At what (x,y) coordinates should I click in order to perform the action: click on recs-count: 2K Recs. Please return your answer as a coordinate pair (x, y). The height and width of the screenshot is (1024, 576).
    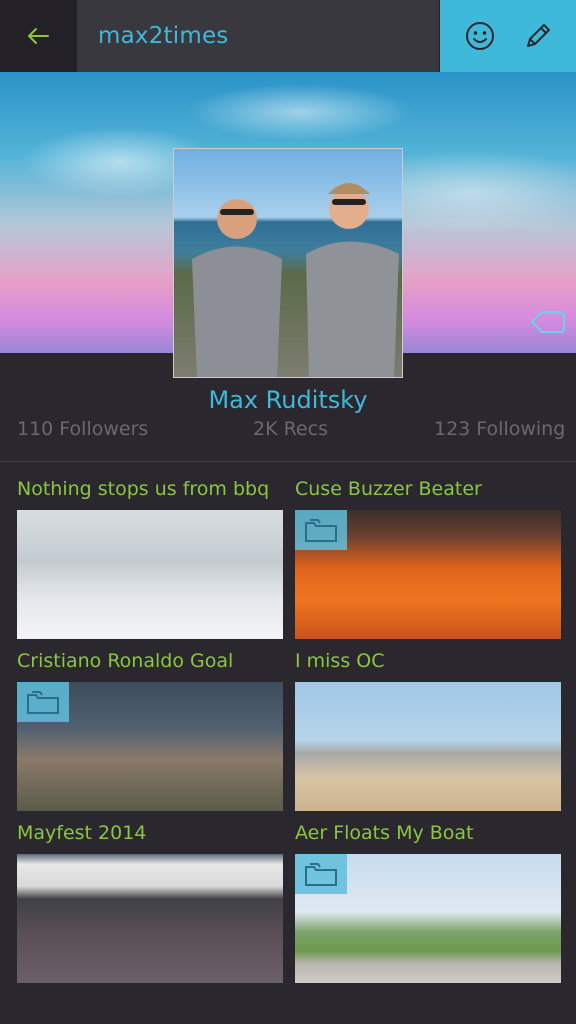
    Looking at the image, I should click on (290, 429).